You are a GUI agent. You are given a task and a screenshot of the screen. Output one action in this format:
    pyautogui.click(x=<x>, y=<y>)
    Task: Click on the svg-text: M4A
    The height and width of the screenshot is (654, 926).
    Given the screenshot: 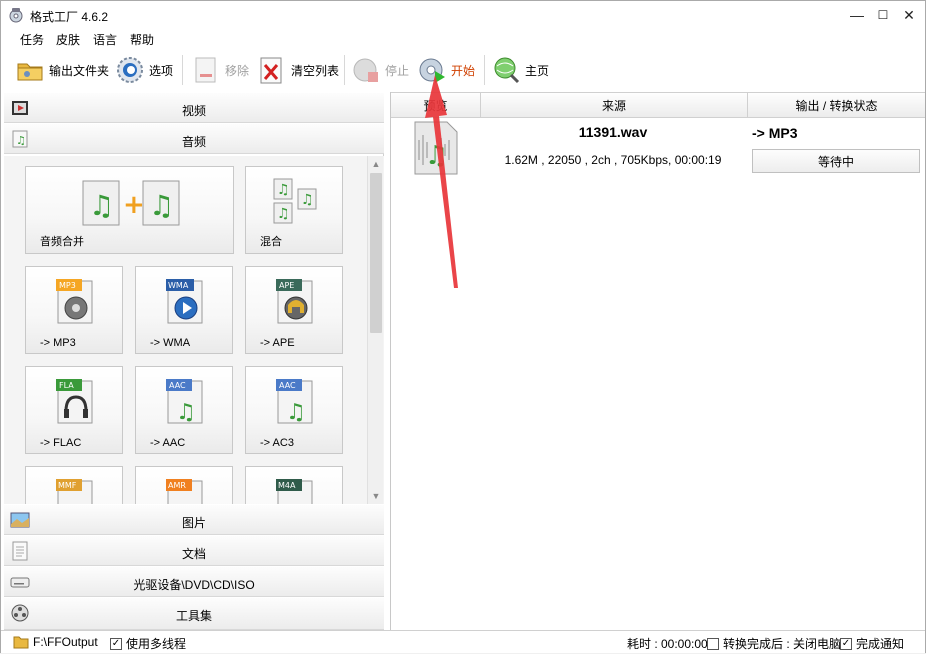 What is the action you would take?
    pyautogui.click(x=287, y=485)
    